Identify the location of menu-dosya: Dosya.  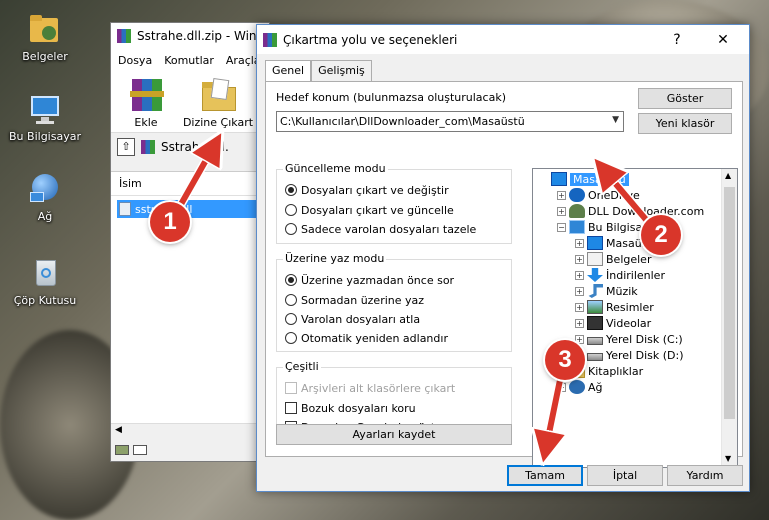
(135, 60).